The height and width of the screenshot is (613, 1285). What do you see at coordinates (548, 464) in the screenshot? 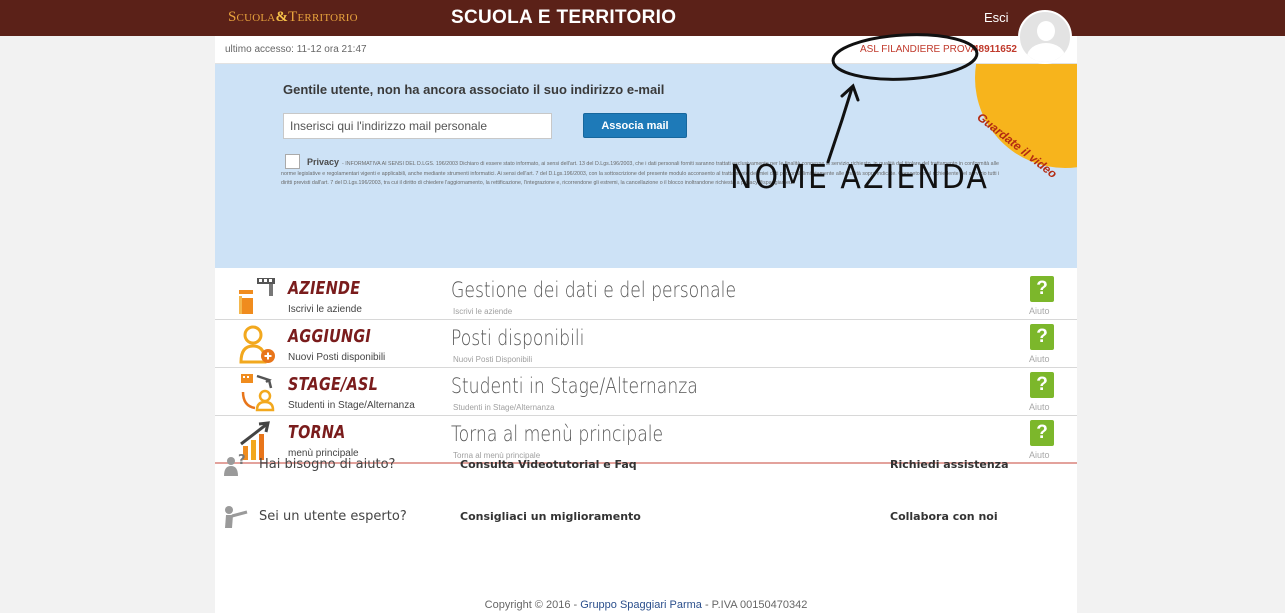
I see `tutorial-link: Consulta Videotutorial e Faq` at bounding box center [548, 464].